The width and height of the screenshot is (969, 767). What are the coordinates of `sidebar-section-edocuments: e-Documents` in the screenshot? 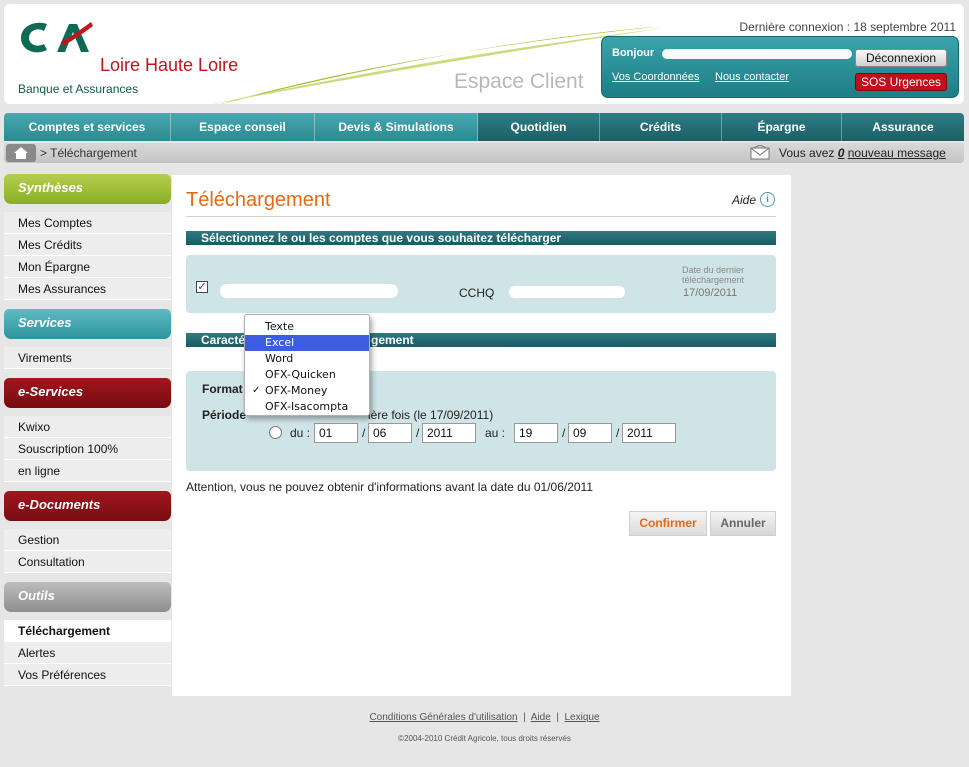 It's located at (87, 506).